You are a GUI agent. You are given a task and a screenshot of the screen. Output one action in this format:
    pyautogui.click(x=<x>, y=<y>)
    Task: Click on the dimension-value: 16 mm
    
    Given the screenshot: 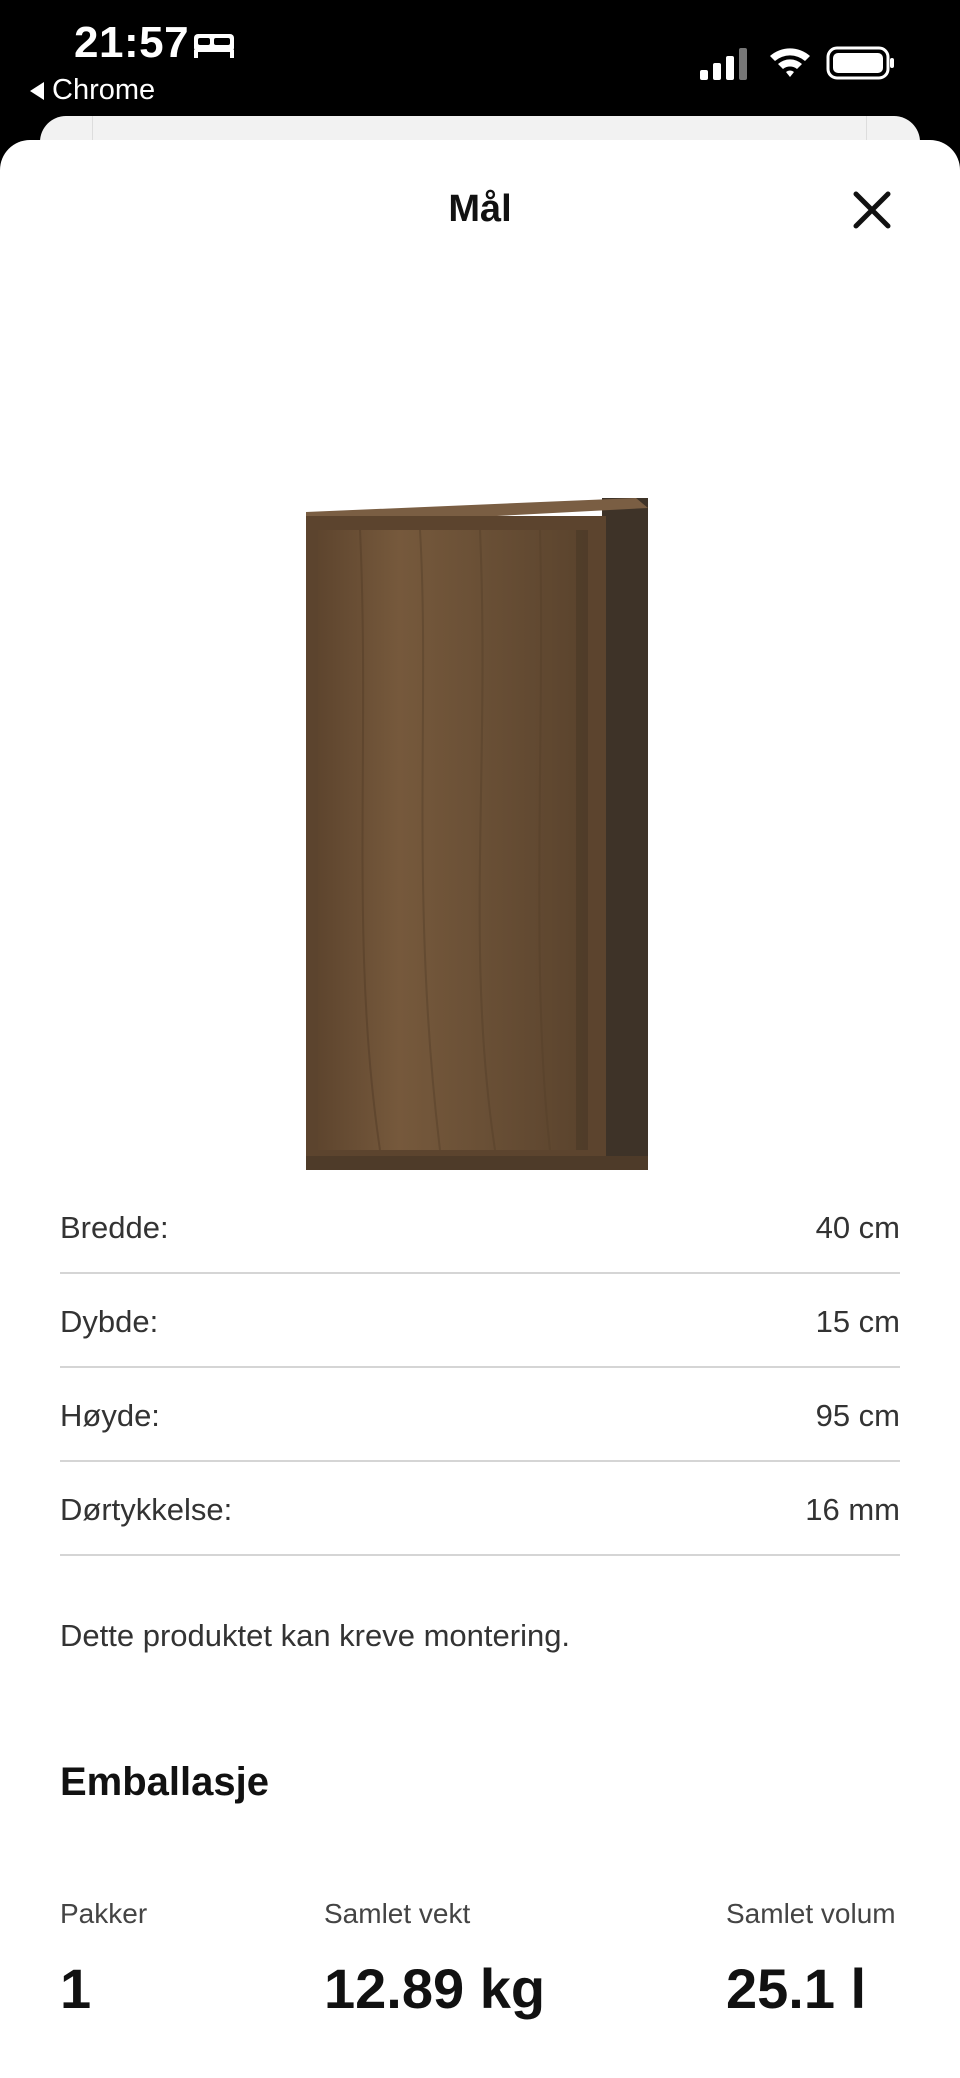 What is the action you would take?
    pyautogui.click(x=852, y=1509)
    